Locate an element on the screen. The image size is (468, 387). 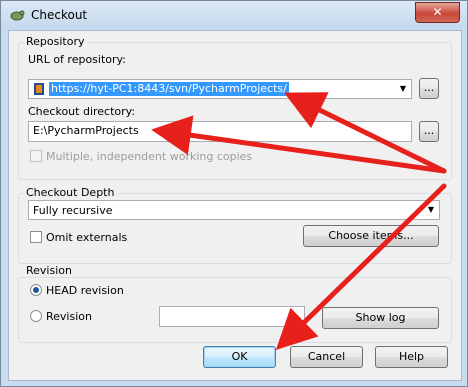
title-bar: Checkout ✕ is located at coordinates (234, 15).